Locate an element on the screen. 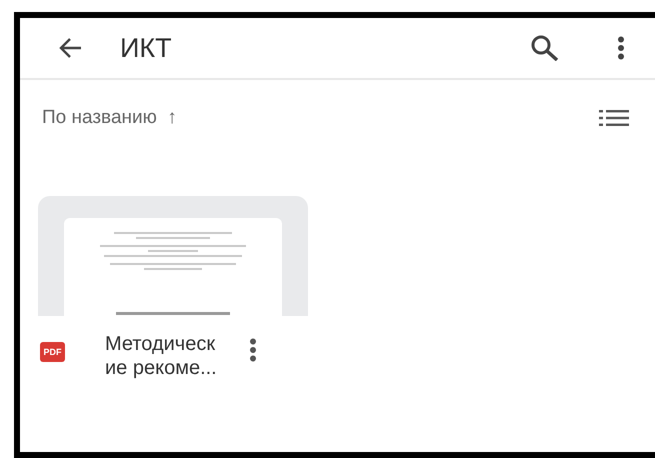  back-arrow-icon is located at coordinates (70, 48).